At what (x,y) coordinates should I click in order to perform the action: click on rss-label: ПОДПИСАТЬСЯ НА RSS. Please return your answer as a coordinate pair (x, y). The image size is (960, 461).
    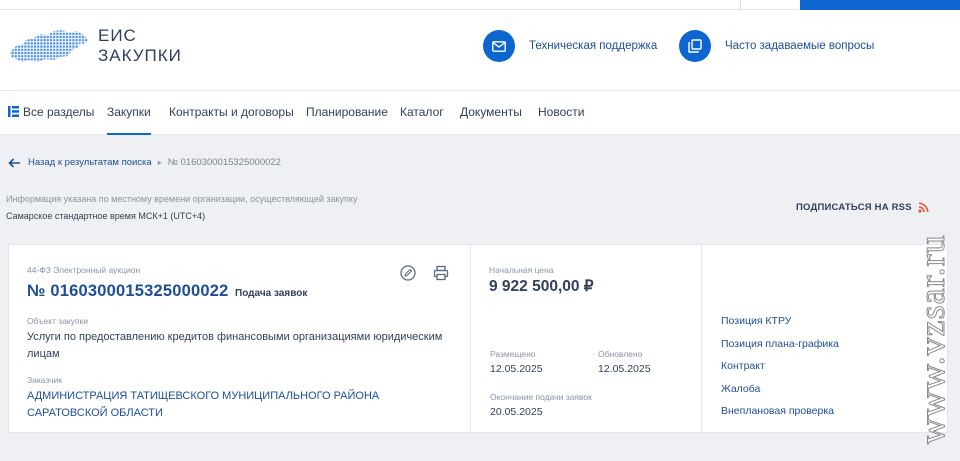
    Looking at the image, I should click on (854, 207).